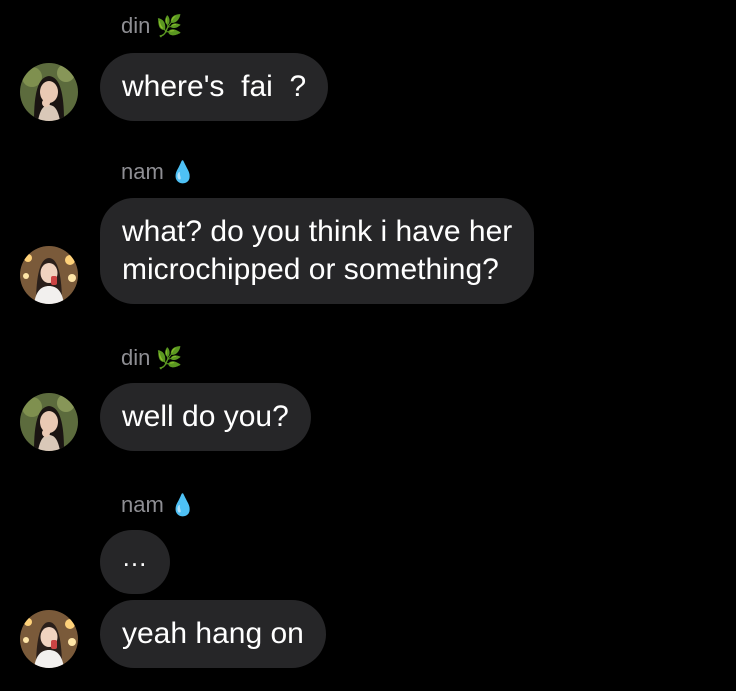 The image size is (736, 691). Describe the element at coordinates (205, 416) in the screenshot. I see `message-text: well do you?` at that location.